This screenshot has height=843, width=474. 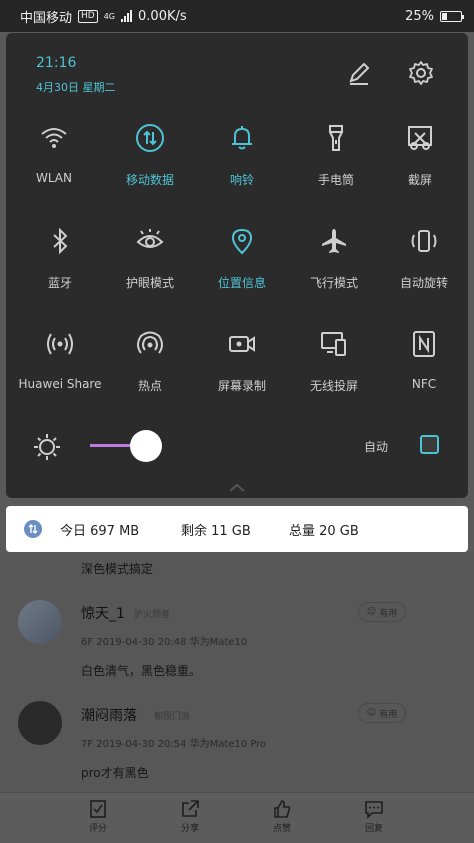 I want to click on user-tag: 都原门派, so click(x=172, y=717).